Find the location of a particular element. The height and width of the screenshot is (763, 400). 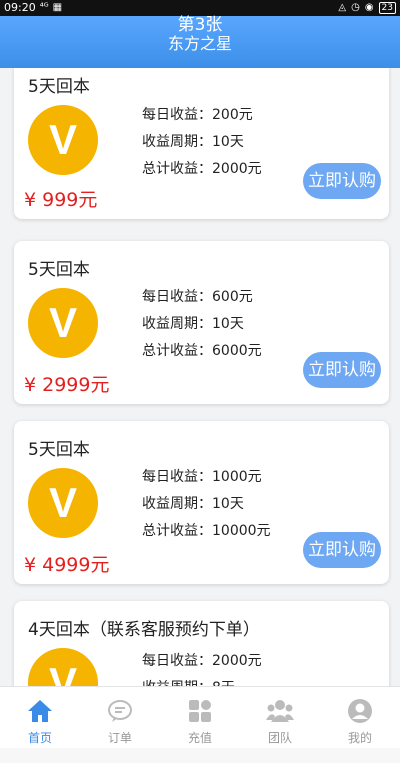

status-bar: 09:20 ⁴ᴳ ▦ ◬ ◷ ◉ 23 is located at coordinates (200, 8).